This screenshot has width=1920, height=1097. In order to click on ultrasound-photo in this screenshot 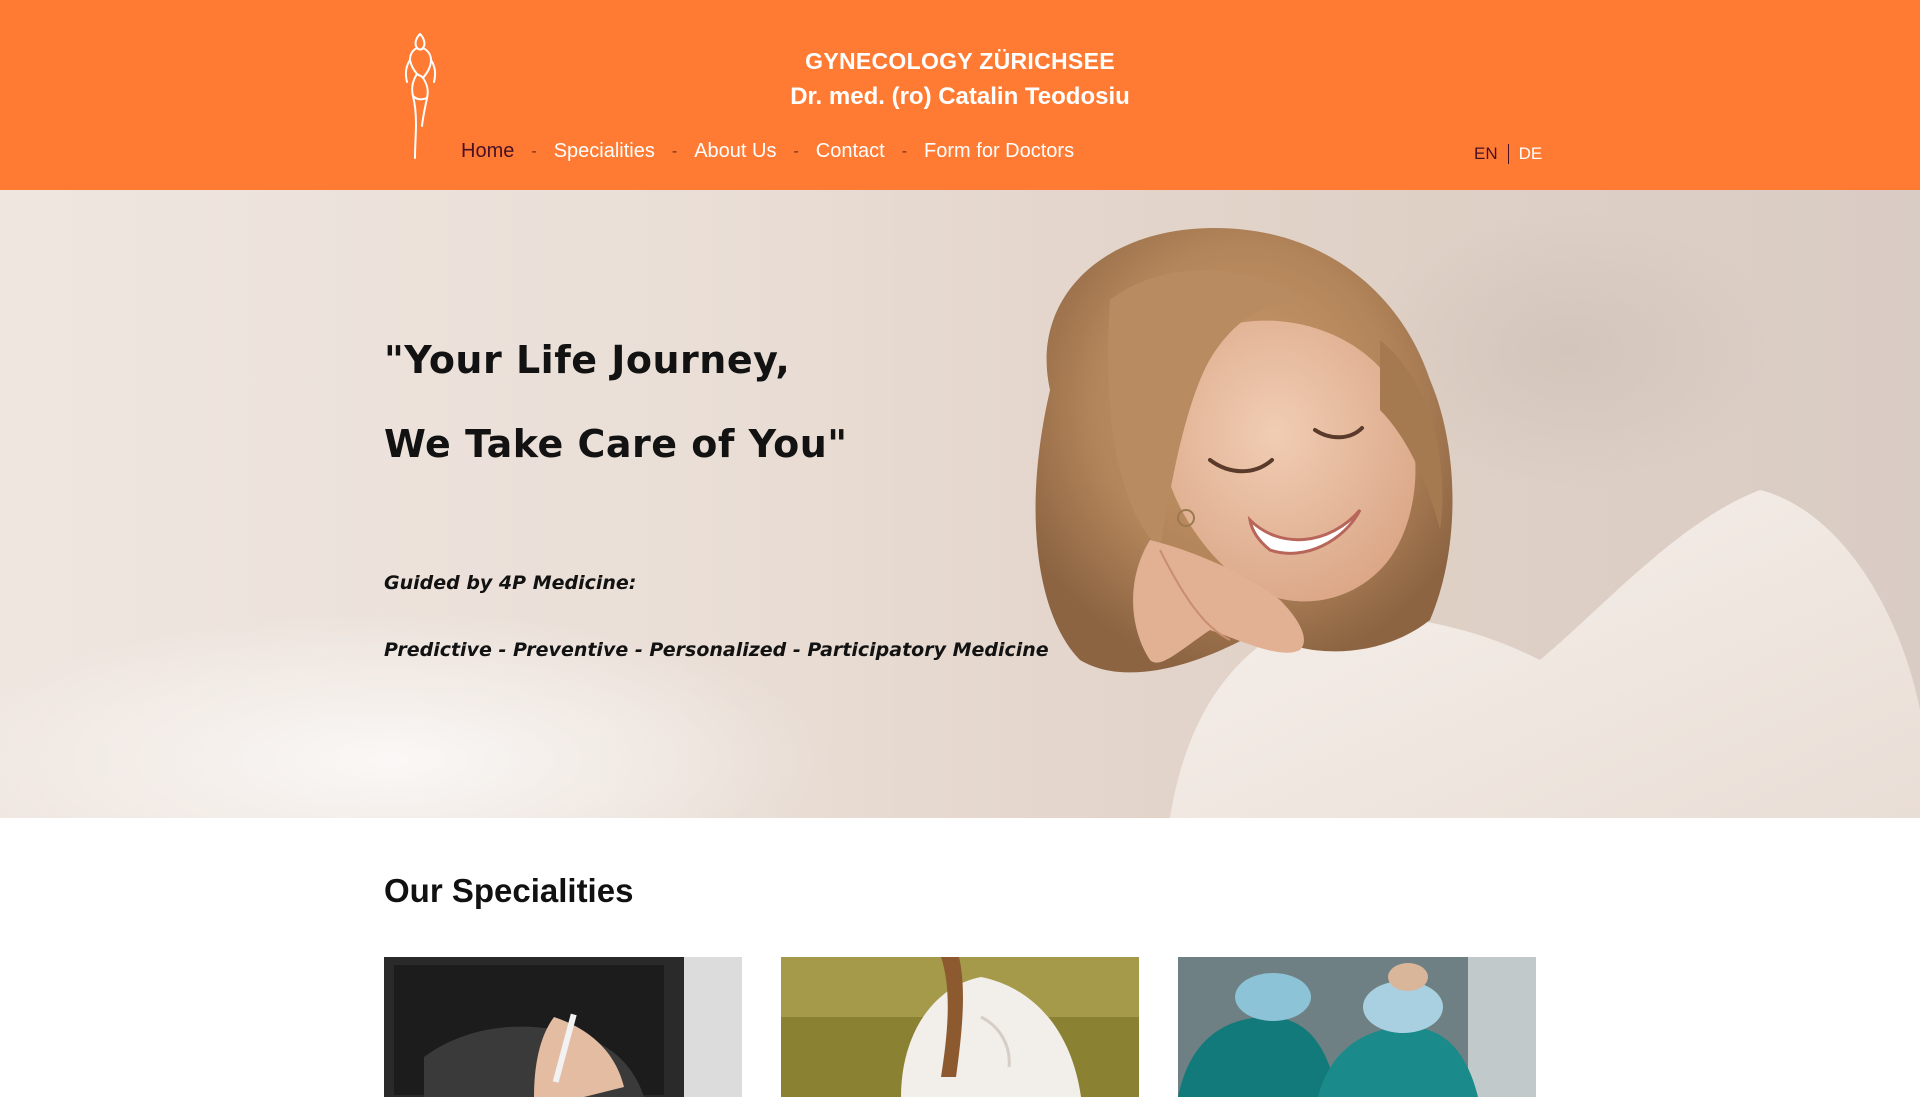, I will do `click(563, 1027)`.